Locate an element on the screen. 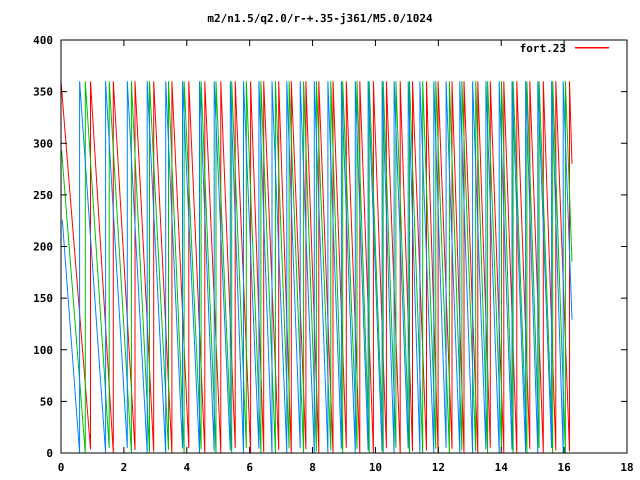 Image resolution: width=640 pixels, height=480 pixels. x-tick-label: 4 is located at coordinates (186, 467).